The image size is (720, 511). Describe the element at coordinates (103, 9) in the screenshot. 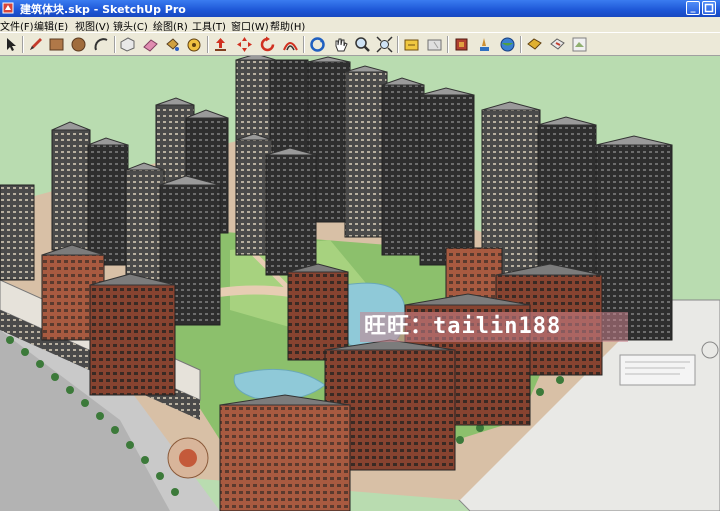

I see `window-title: 建筑体块.skp - SketchUp Pro` at that location.